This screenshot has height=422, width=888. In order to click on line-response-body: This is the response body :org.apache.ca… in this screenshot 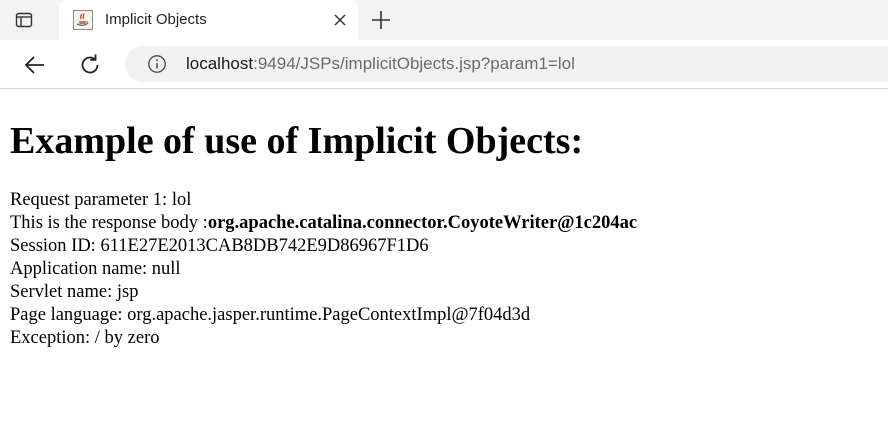, I will do `click(323, 223)`.